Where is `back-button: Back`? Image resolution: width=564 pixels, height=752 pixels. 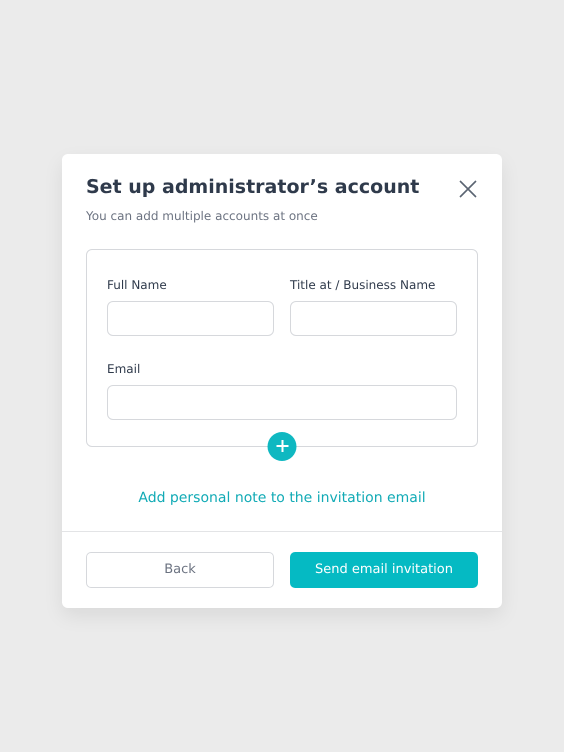 back-button: Back is located at coordinates (180, 570).